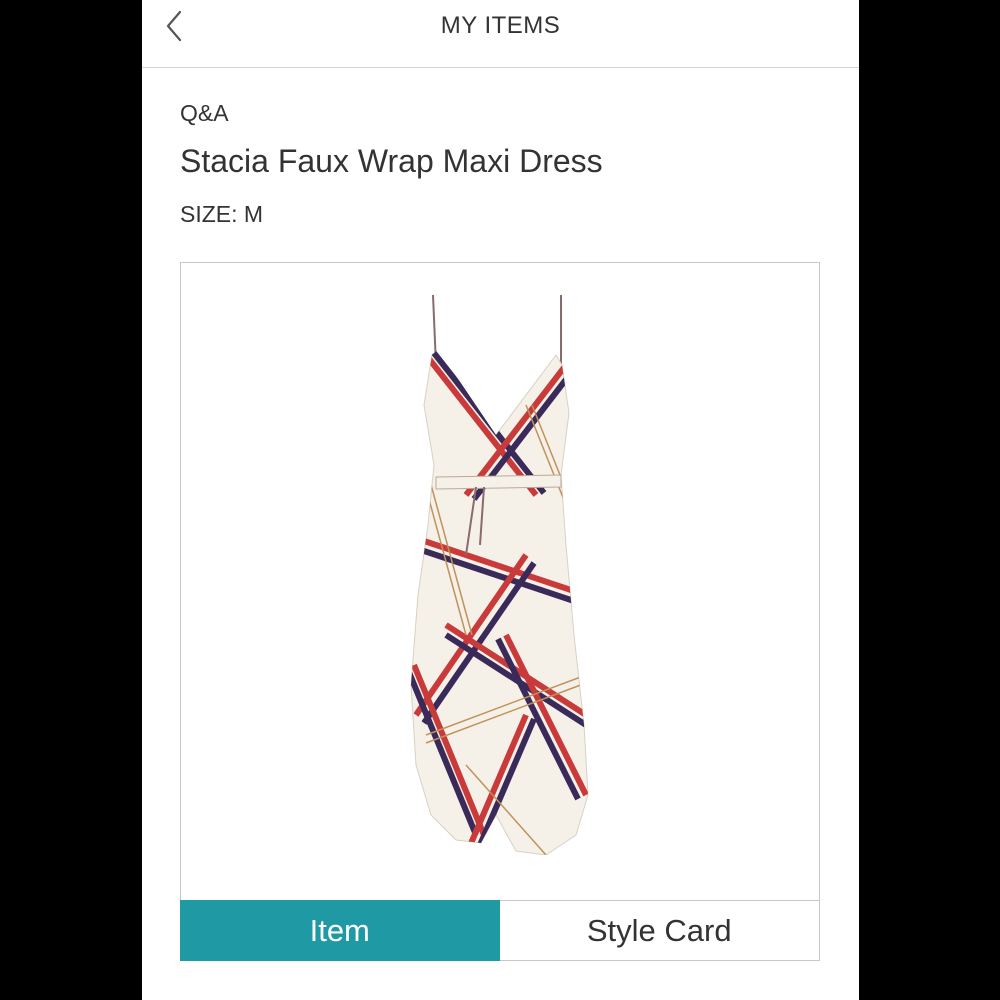  I want to click on navigation-bar: MY ITEMS, so click(500, 34).